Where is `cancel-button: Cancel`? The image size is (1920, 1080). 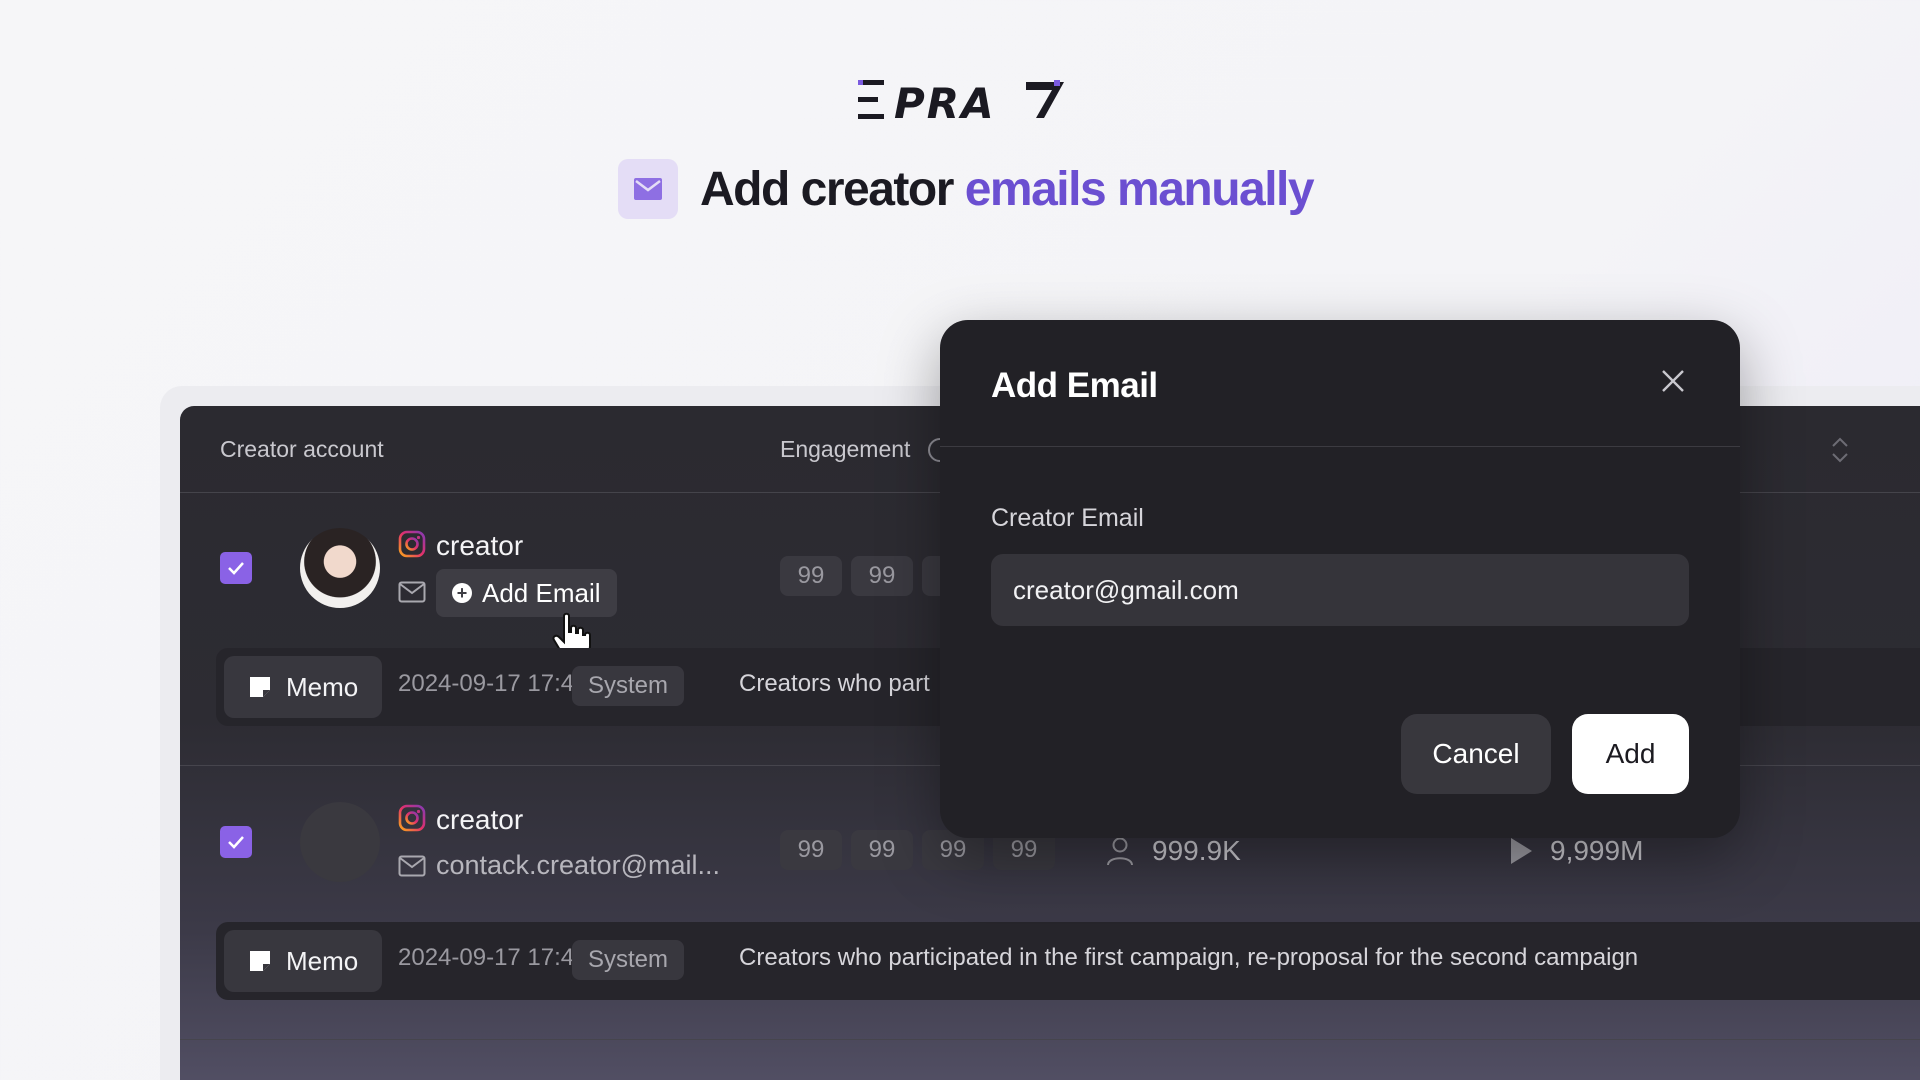 cancel-button: Cancel is located at coordinates (1476, 754).